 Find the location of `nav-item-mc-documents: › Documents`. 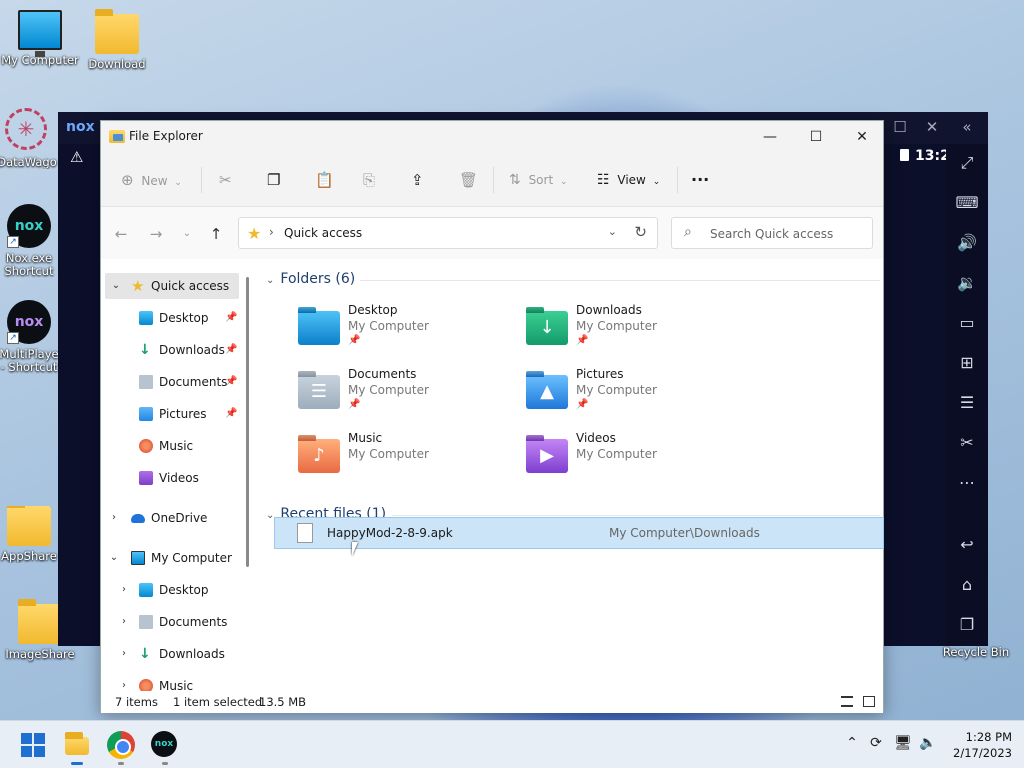

nav-item-mc-documents: › Documents is located at coordinates (171, 622).